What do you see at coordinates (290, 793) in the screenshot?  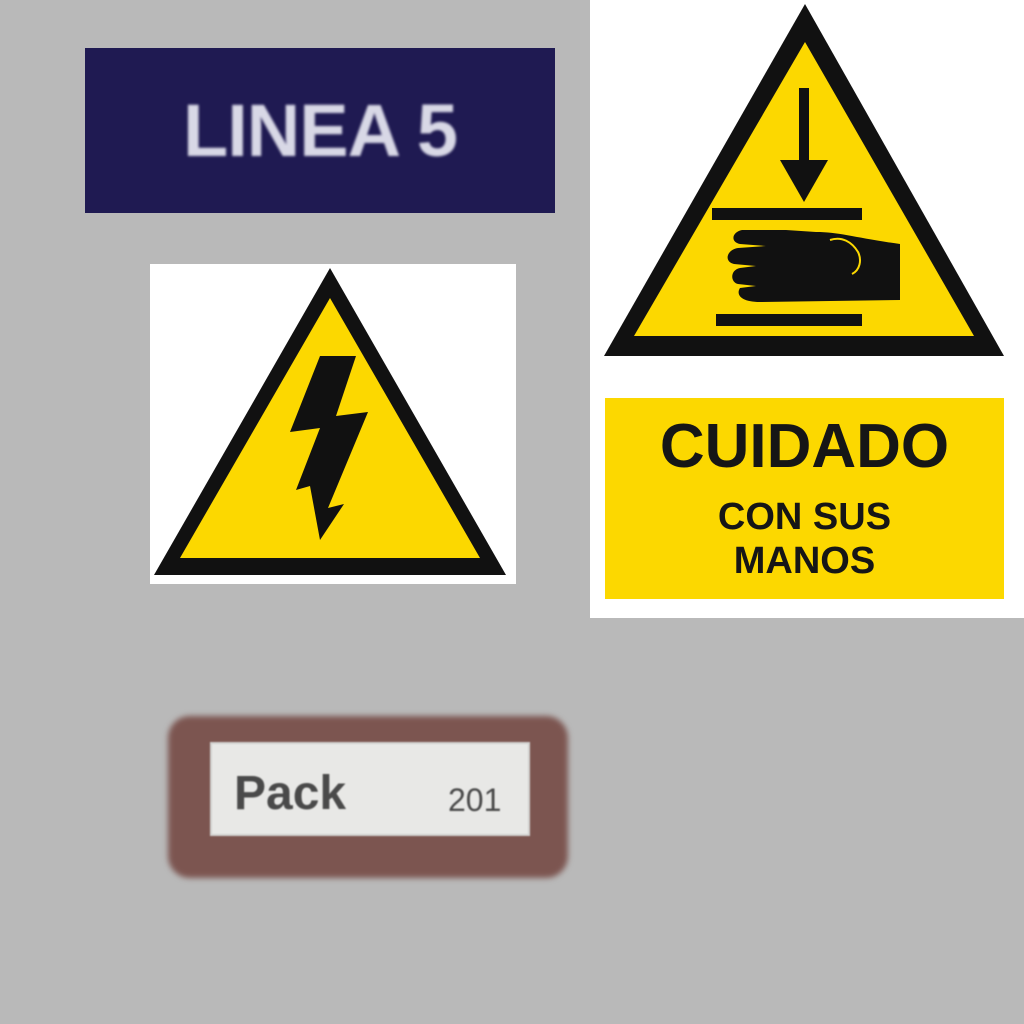 I see `pack-word: Pack` at bounding box center [290, 793].